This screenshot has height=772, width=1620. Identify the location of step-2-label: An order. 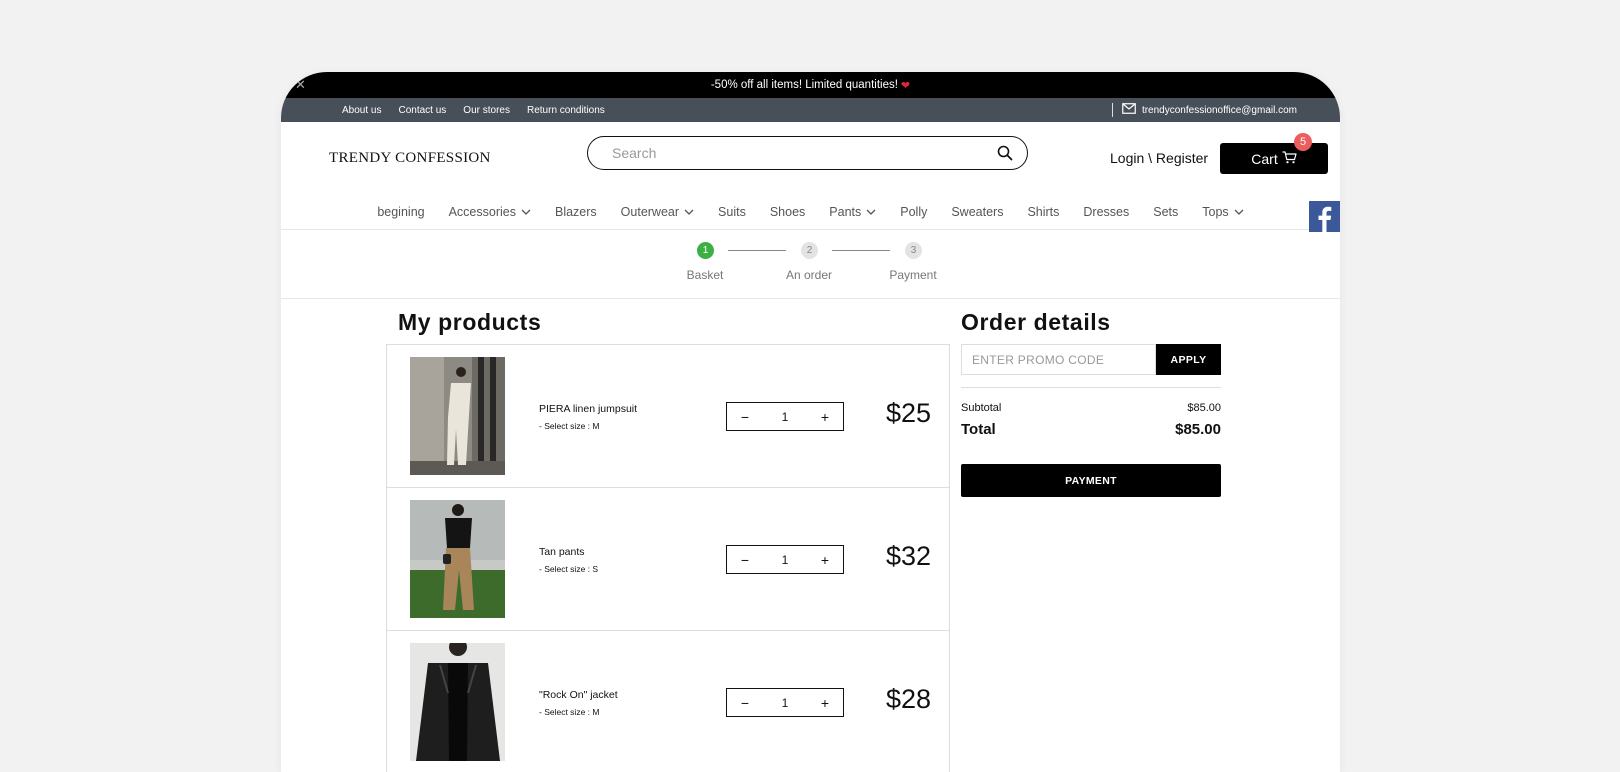
(809, 275).